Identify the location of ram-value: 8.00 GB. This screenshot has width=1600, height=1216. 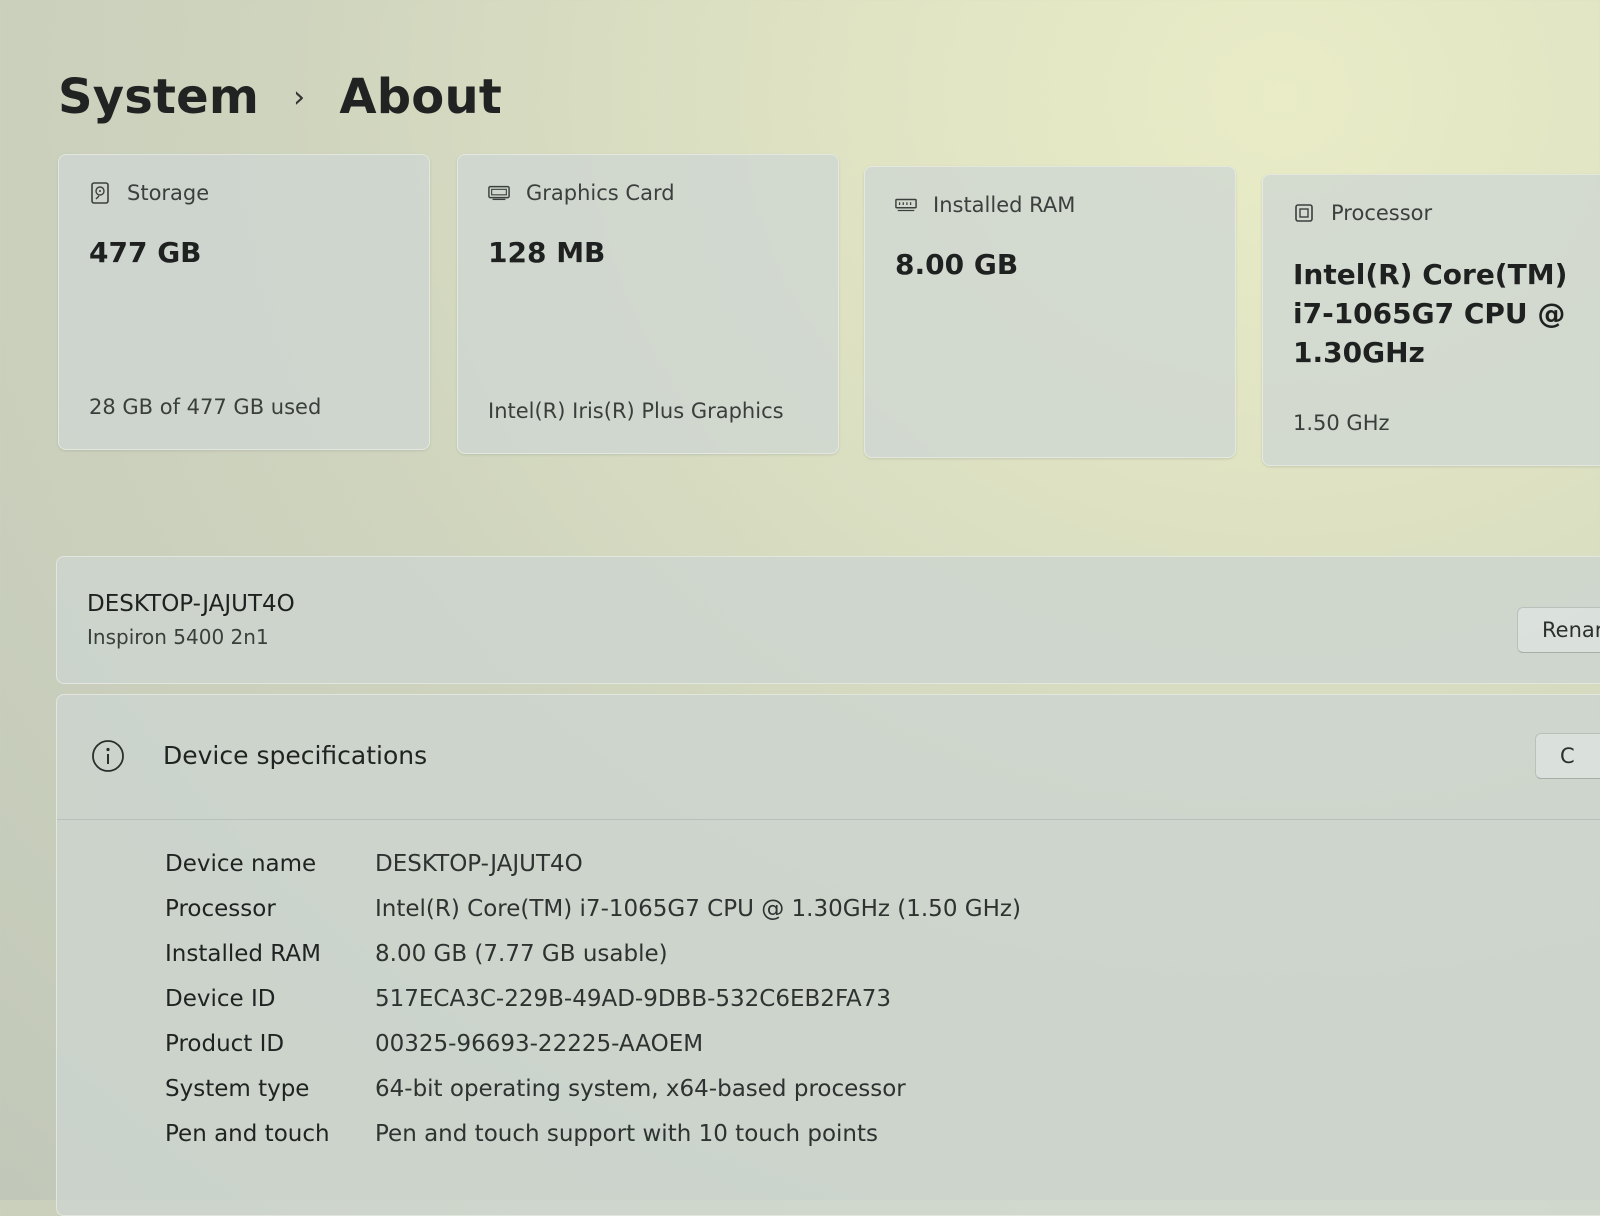
(957, 264).